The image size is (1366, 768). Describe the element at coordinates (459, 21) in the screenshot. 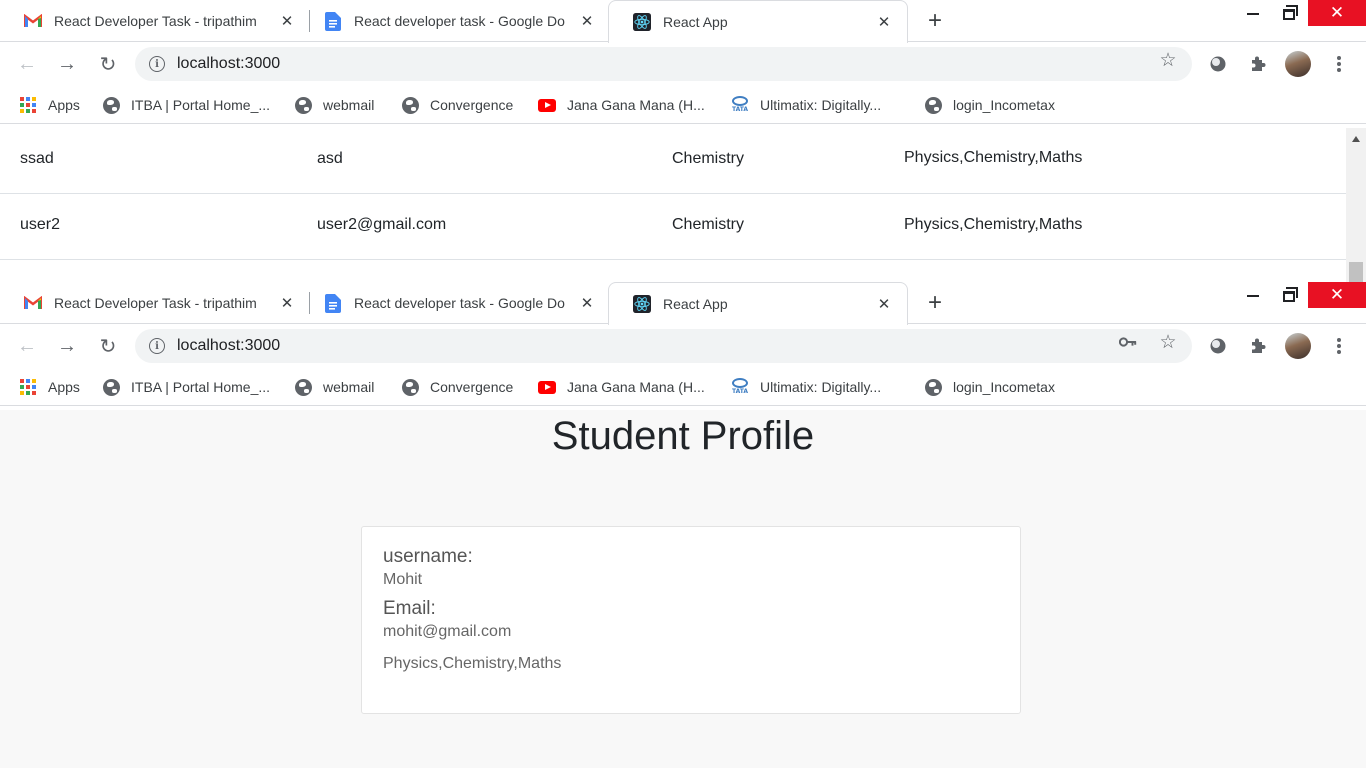

I see `tab-title: React developer task - Google Do` at that location.